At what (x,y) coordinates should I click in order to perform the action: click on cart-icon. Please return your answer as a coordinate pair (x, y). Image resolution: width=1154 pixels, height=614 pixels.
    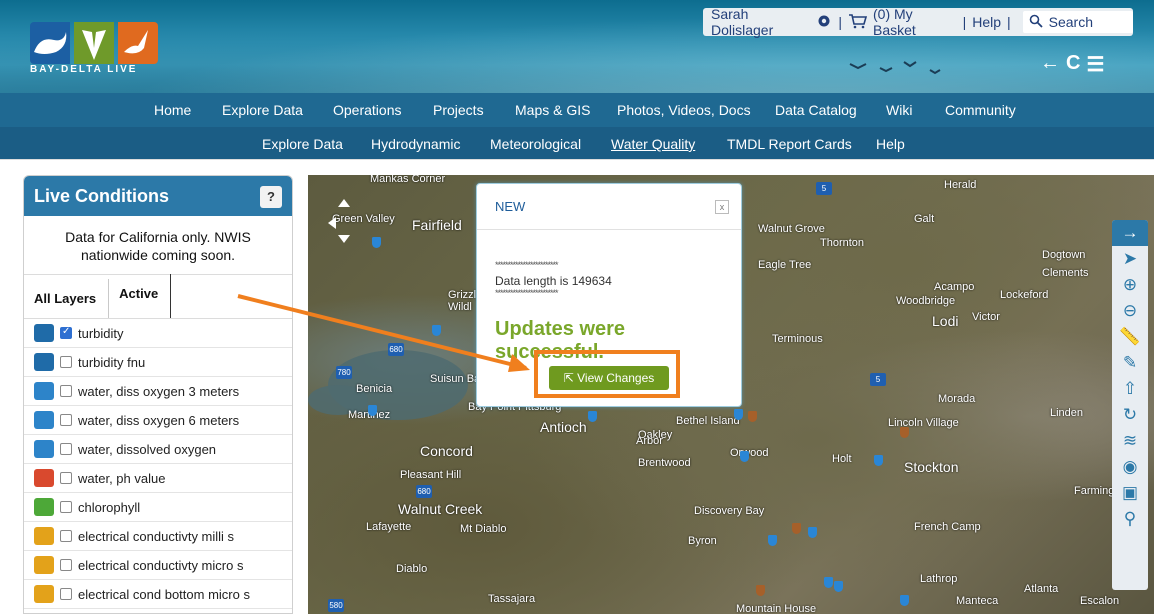
    Looking at the image, I should click on (858, 22).